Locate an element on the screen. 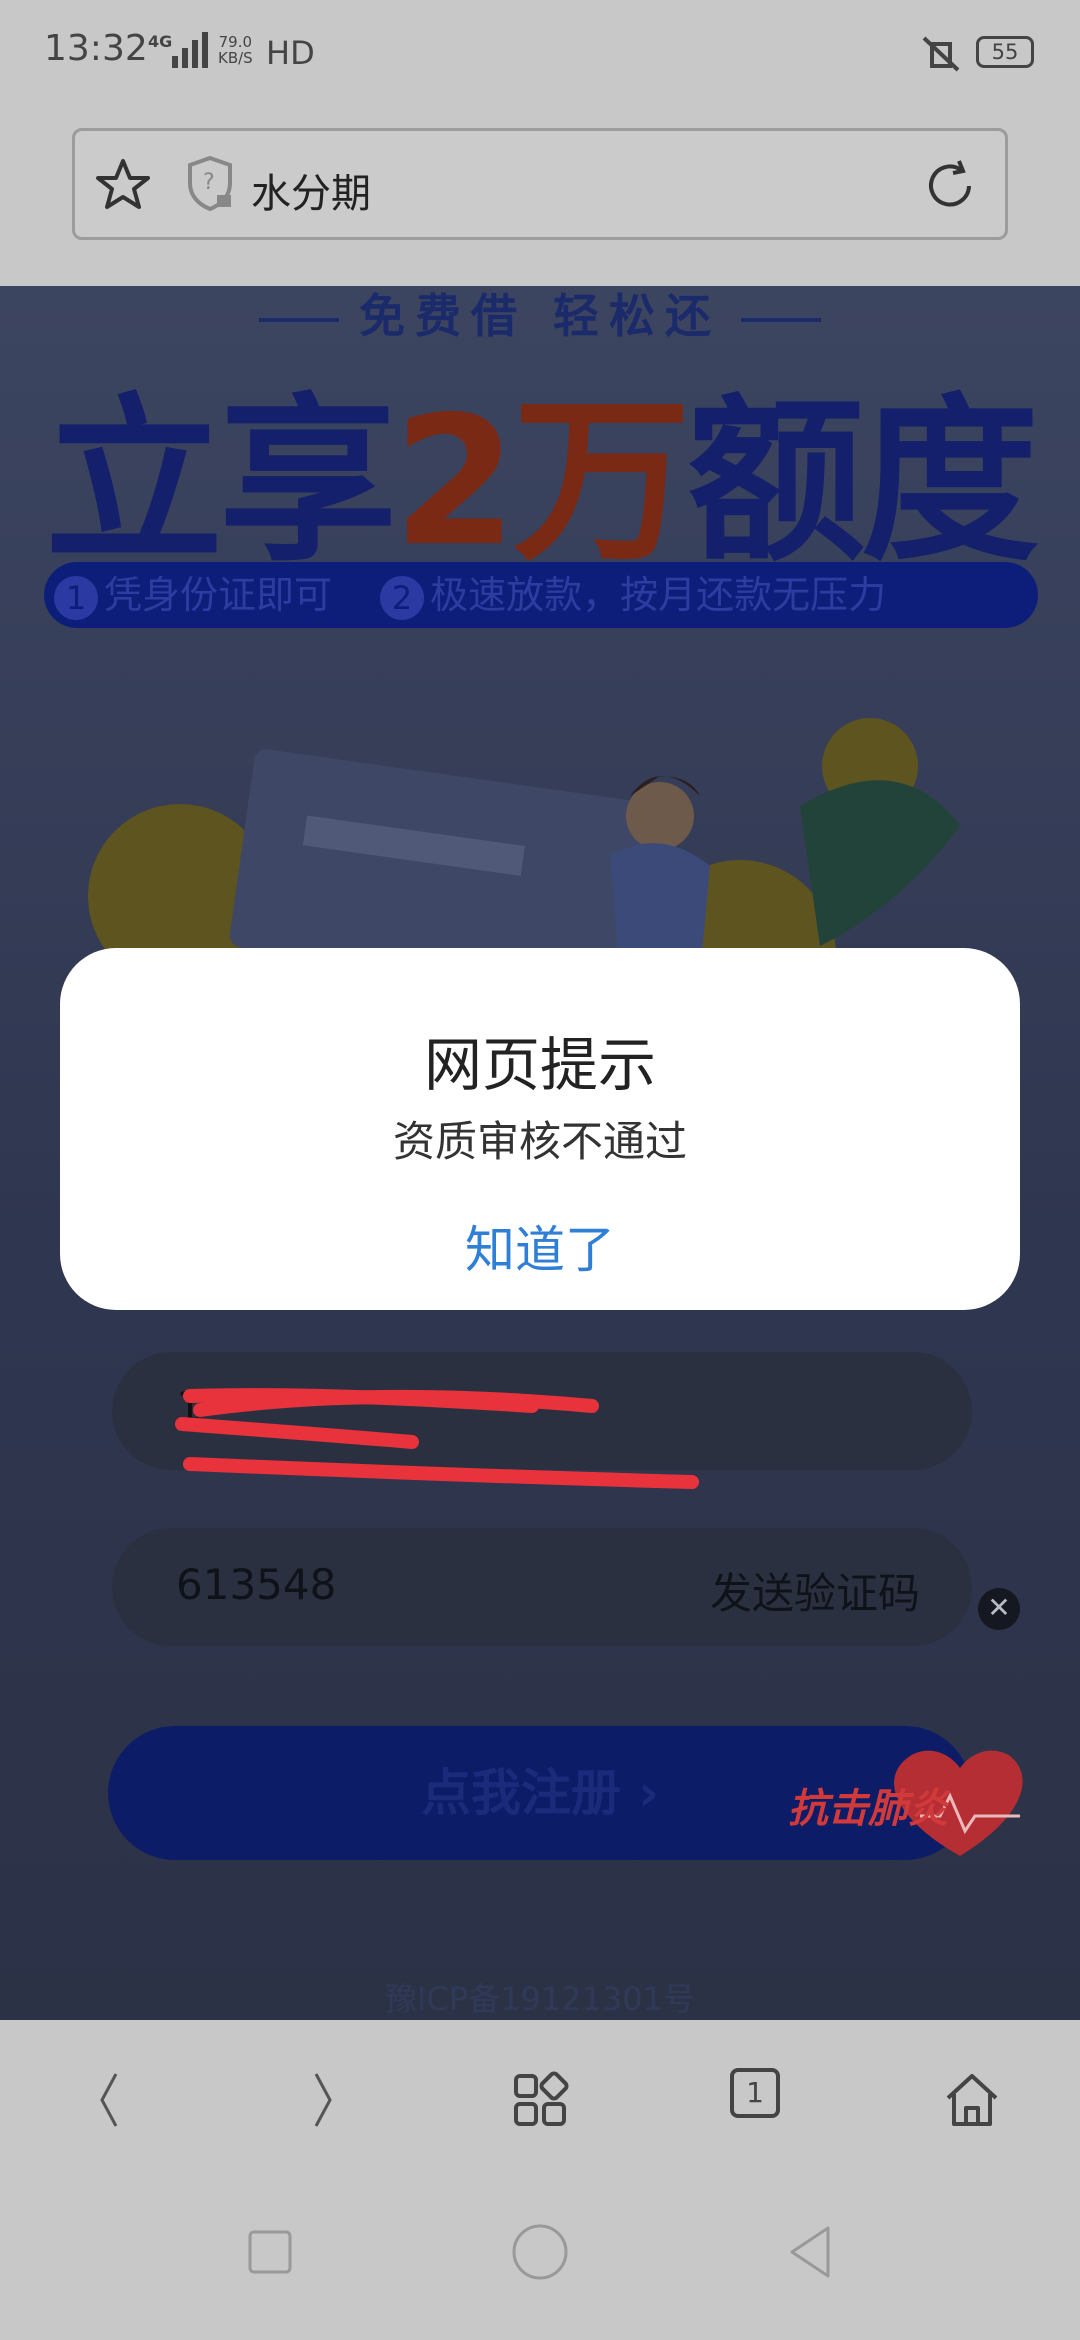 The width and height of the screenshot is (1080, 2340). headline-highlight: 2万 is located at coordinates (542, 481).